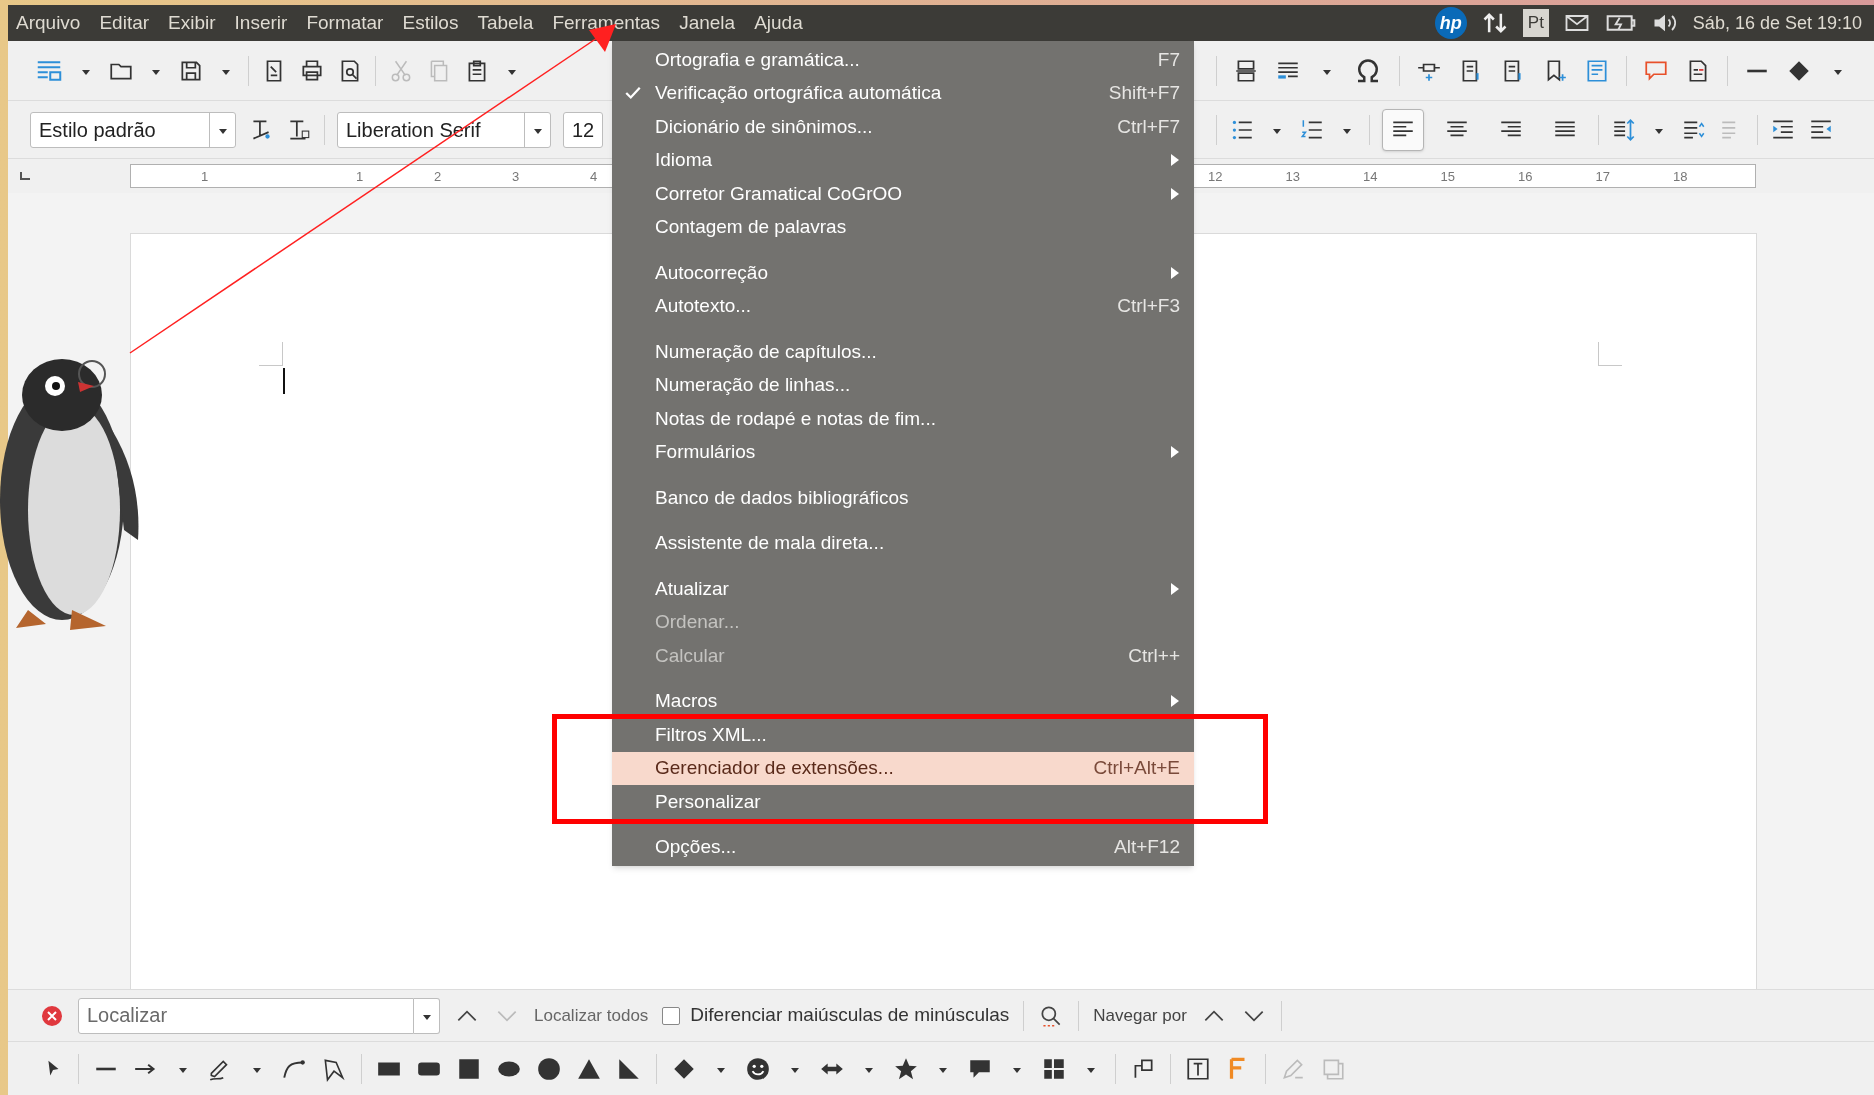 This screenshot has height=1095, width=1874. Describe the element at coordinates (516, 176) in the screenshot. I see `ruler-number: 3` at that location.